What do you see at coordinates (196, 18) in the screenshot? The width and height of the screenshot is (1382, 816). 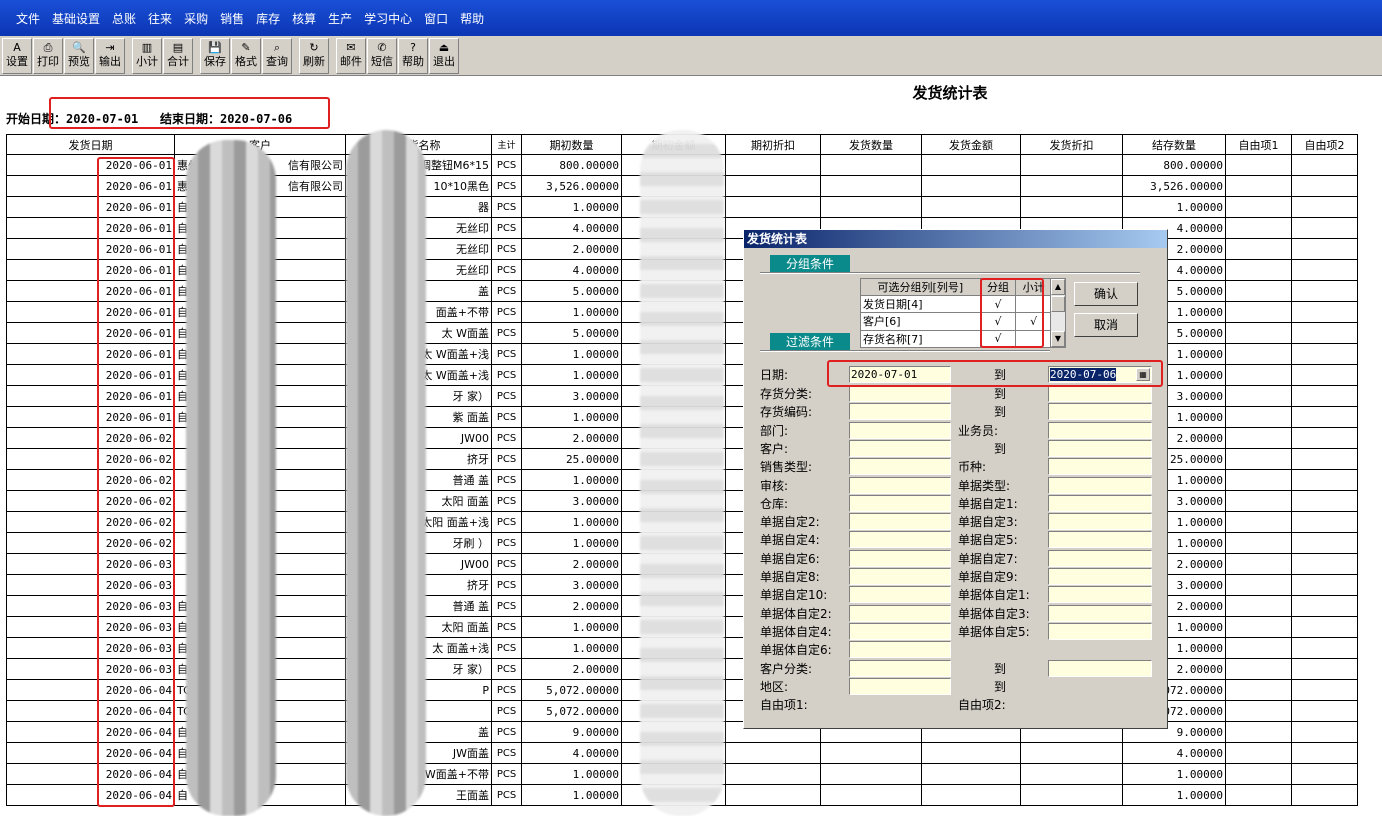 I see `menu-item-4: 采购` at bounding box center [196, 18].